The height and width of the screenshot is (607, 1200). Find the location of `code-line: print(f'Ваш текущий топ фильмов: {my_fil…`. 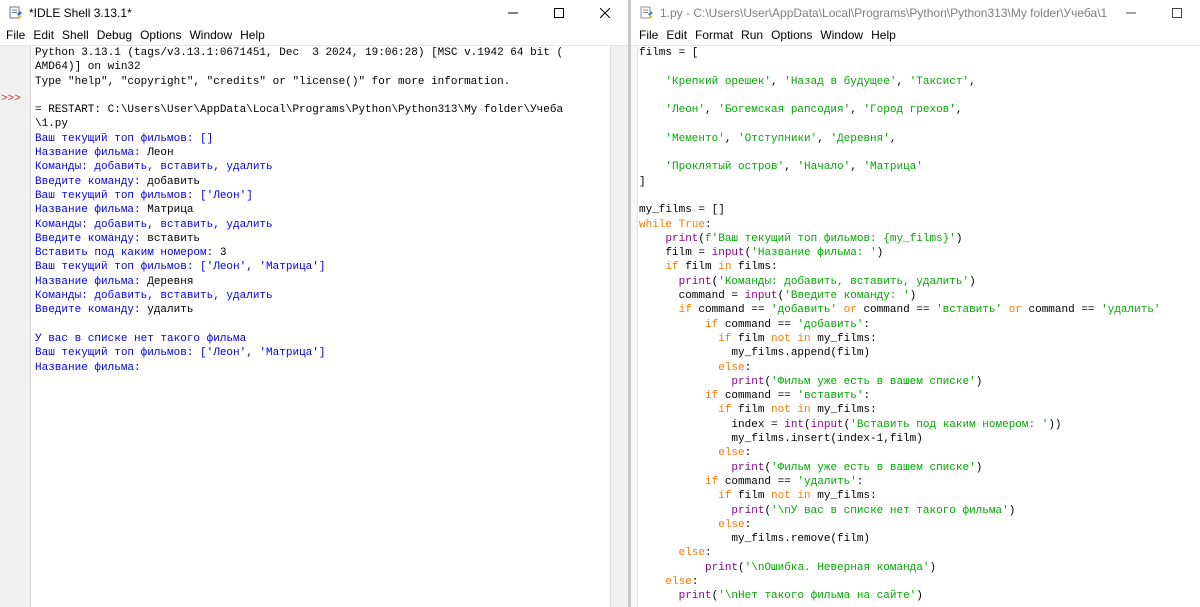

code-line: print(f'Ваш текущий топ фильмов: {my_fil… is located at coordinates (919, 239).